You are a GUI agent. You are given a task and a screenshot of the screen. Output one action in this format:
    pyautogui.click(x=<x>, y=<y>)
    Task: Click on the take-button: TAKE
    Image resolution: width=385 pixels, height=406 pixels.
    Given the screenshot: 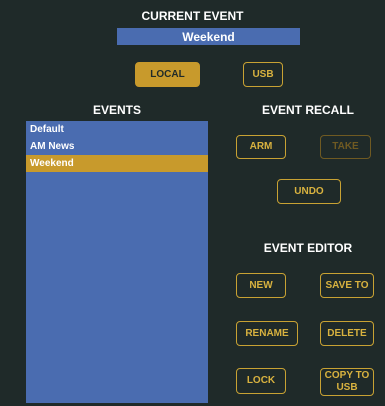 What is the action you would take?
    pyautogui.click(x=345, y=147)
    